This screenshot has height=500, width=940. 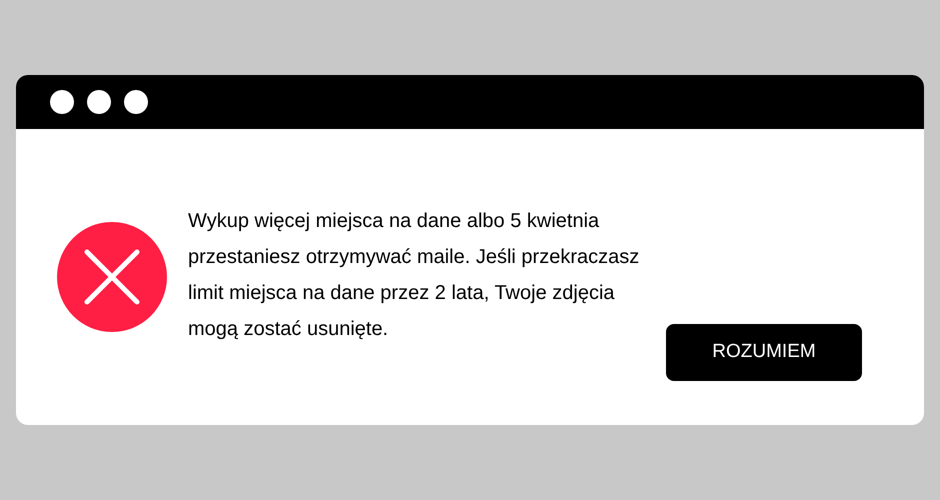 I want to click on confirm-button: ROZUMIEM, so click(x=764, y=352).